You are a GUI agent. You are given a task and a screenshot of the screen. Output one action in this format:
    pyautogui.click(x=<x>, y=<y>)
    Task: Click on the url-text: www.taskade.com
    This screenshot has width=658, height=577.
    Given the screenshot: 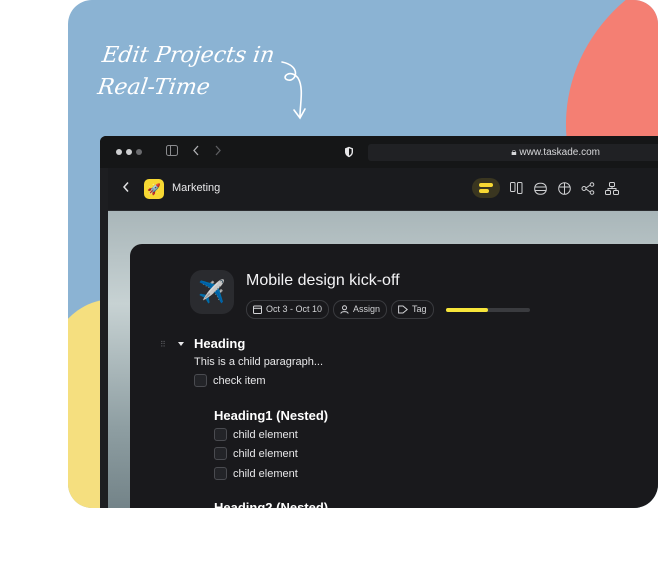 What is the action you would take?
    pyautogui.click(x=559, y=152)
    